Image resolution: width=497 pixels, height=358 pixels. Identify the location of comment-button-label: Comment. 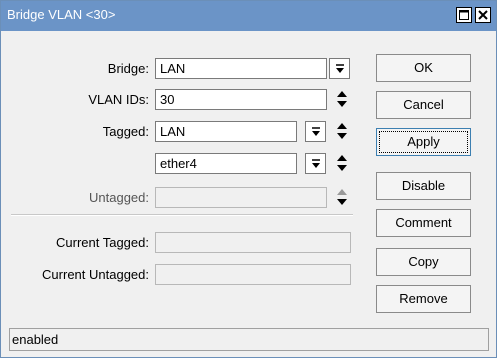
(423, 222).